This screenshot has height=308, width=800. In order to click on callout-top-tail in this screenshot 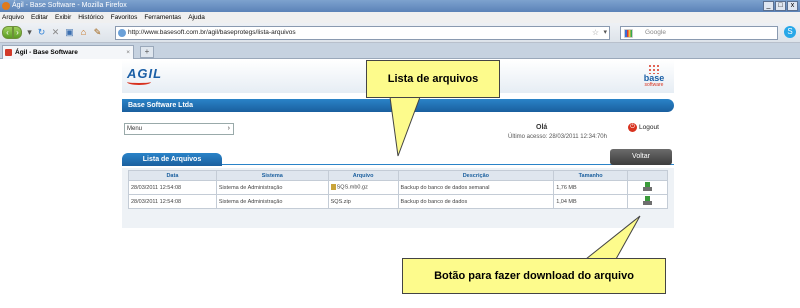, I will do `click(405, 126)`.